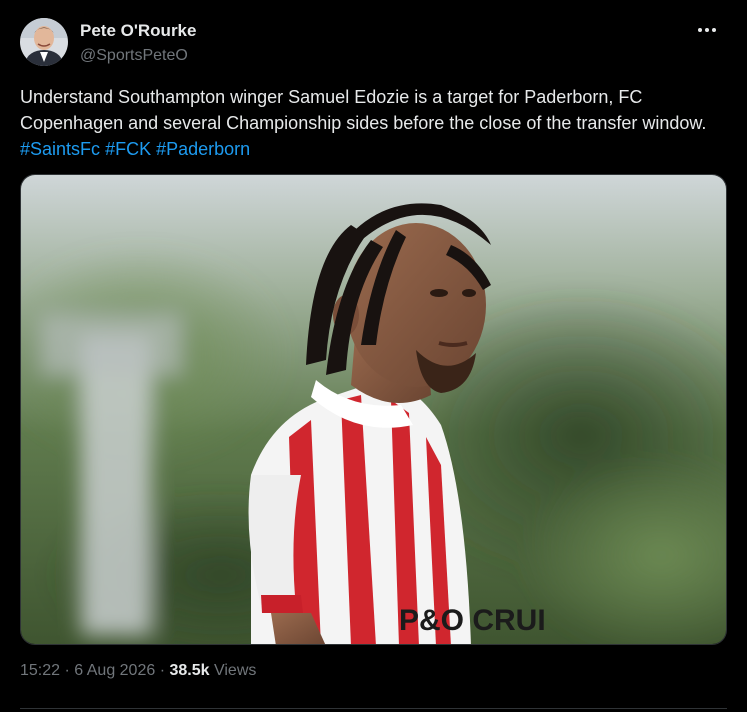 This screenshot has width=747, height=712. I want to click on avatar-image, so click(44, 42).